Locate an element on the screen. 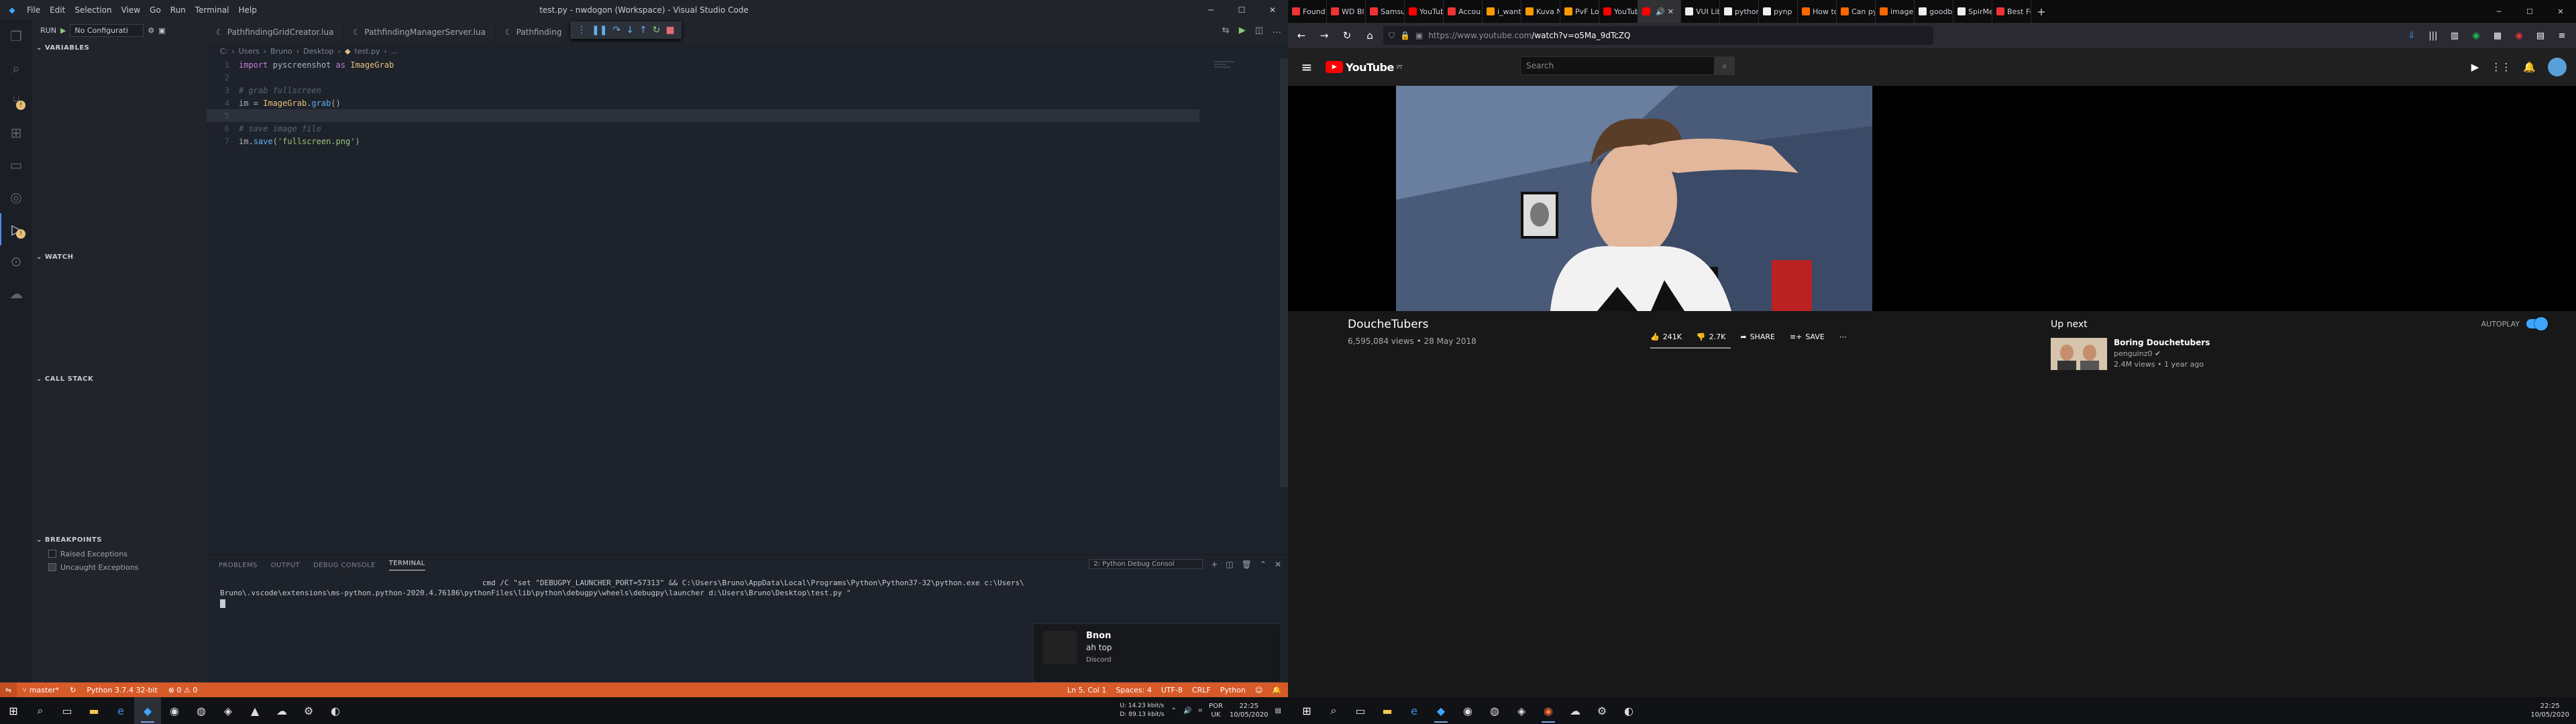 This screenshot has height=724, width=2576. new-tab-icon: + is located at coordinates (2041, 11).